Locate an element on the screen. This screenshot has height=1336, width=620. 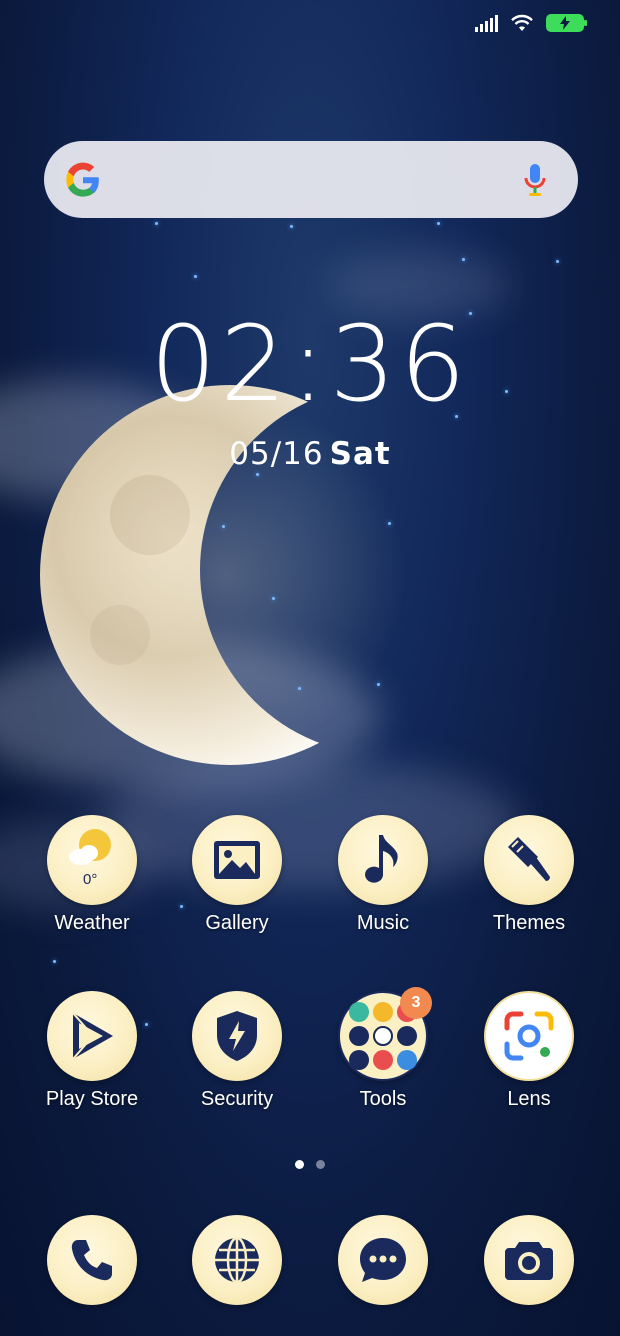
image-icon is located at coordinates (237, 860).